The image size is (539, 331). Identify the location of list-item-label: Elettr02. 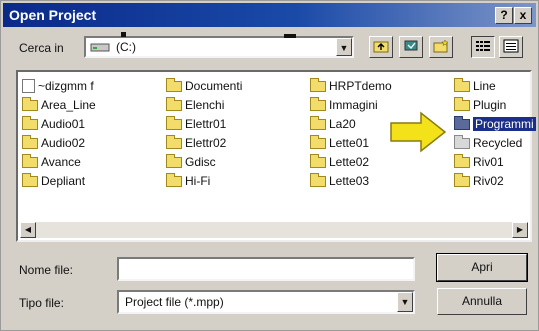
(206, 143).